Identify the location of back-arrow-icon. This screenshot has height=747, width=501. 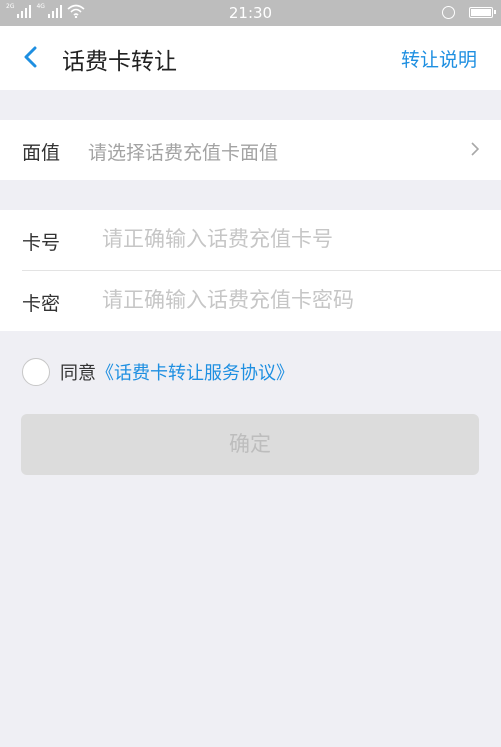
(30, 57).